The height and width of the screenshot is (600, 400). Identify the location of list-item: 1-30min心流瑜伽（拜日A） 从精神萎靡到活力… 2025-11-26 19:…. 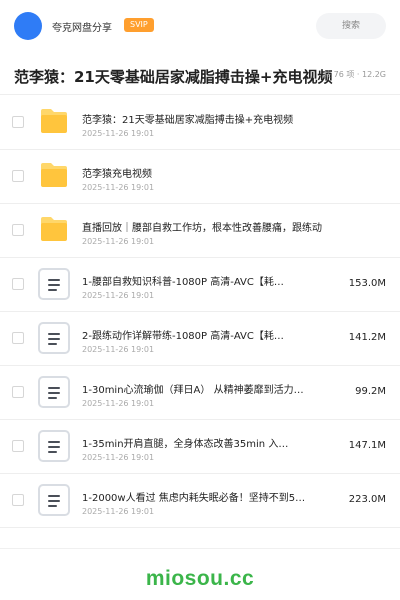
(200, 393).